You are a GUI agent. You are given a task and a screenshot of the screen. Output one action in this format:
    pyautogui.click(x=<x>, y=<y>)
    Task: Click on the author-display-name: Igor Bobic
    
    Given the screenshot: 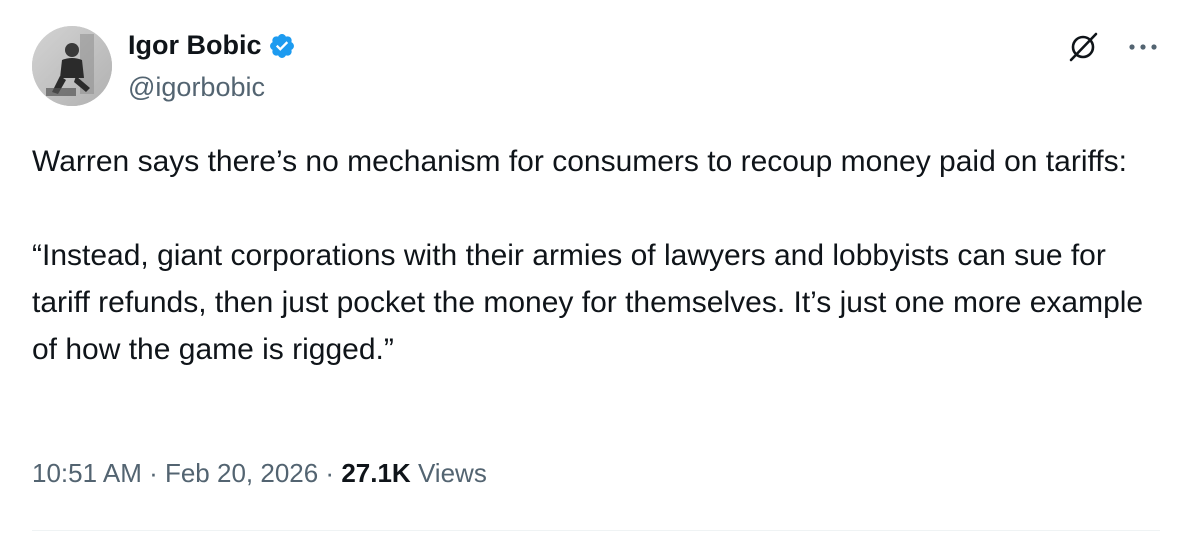 What is the action you would take?
    pyautogui.click(x=195, y=45)
    